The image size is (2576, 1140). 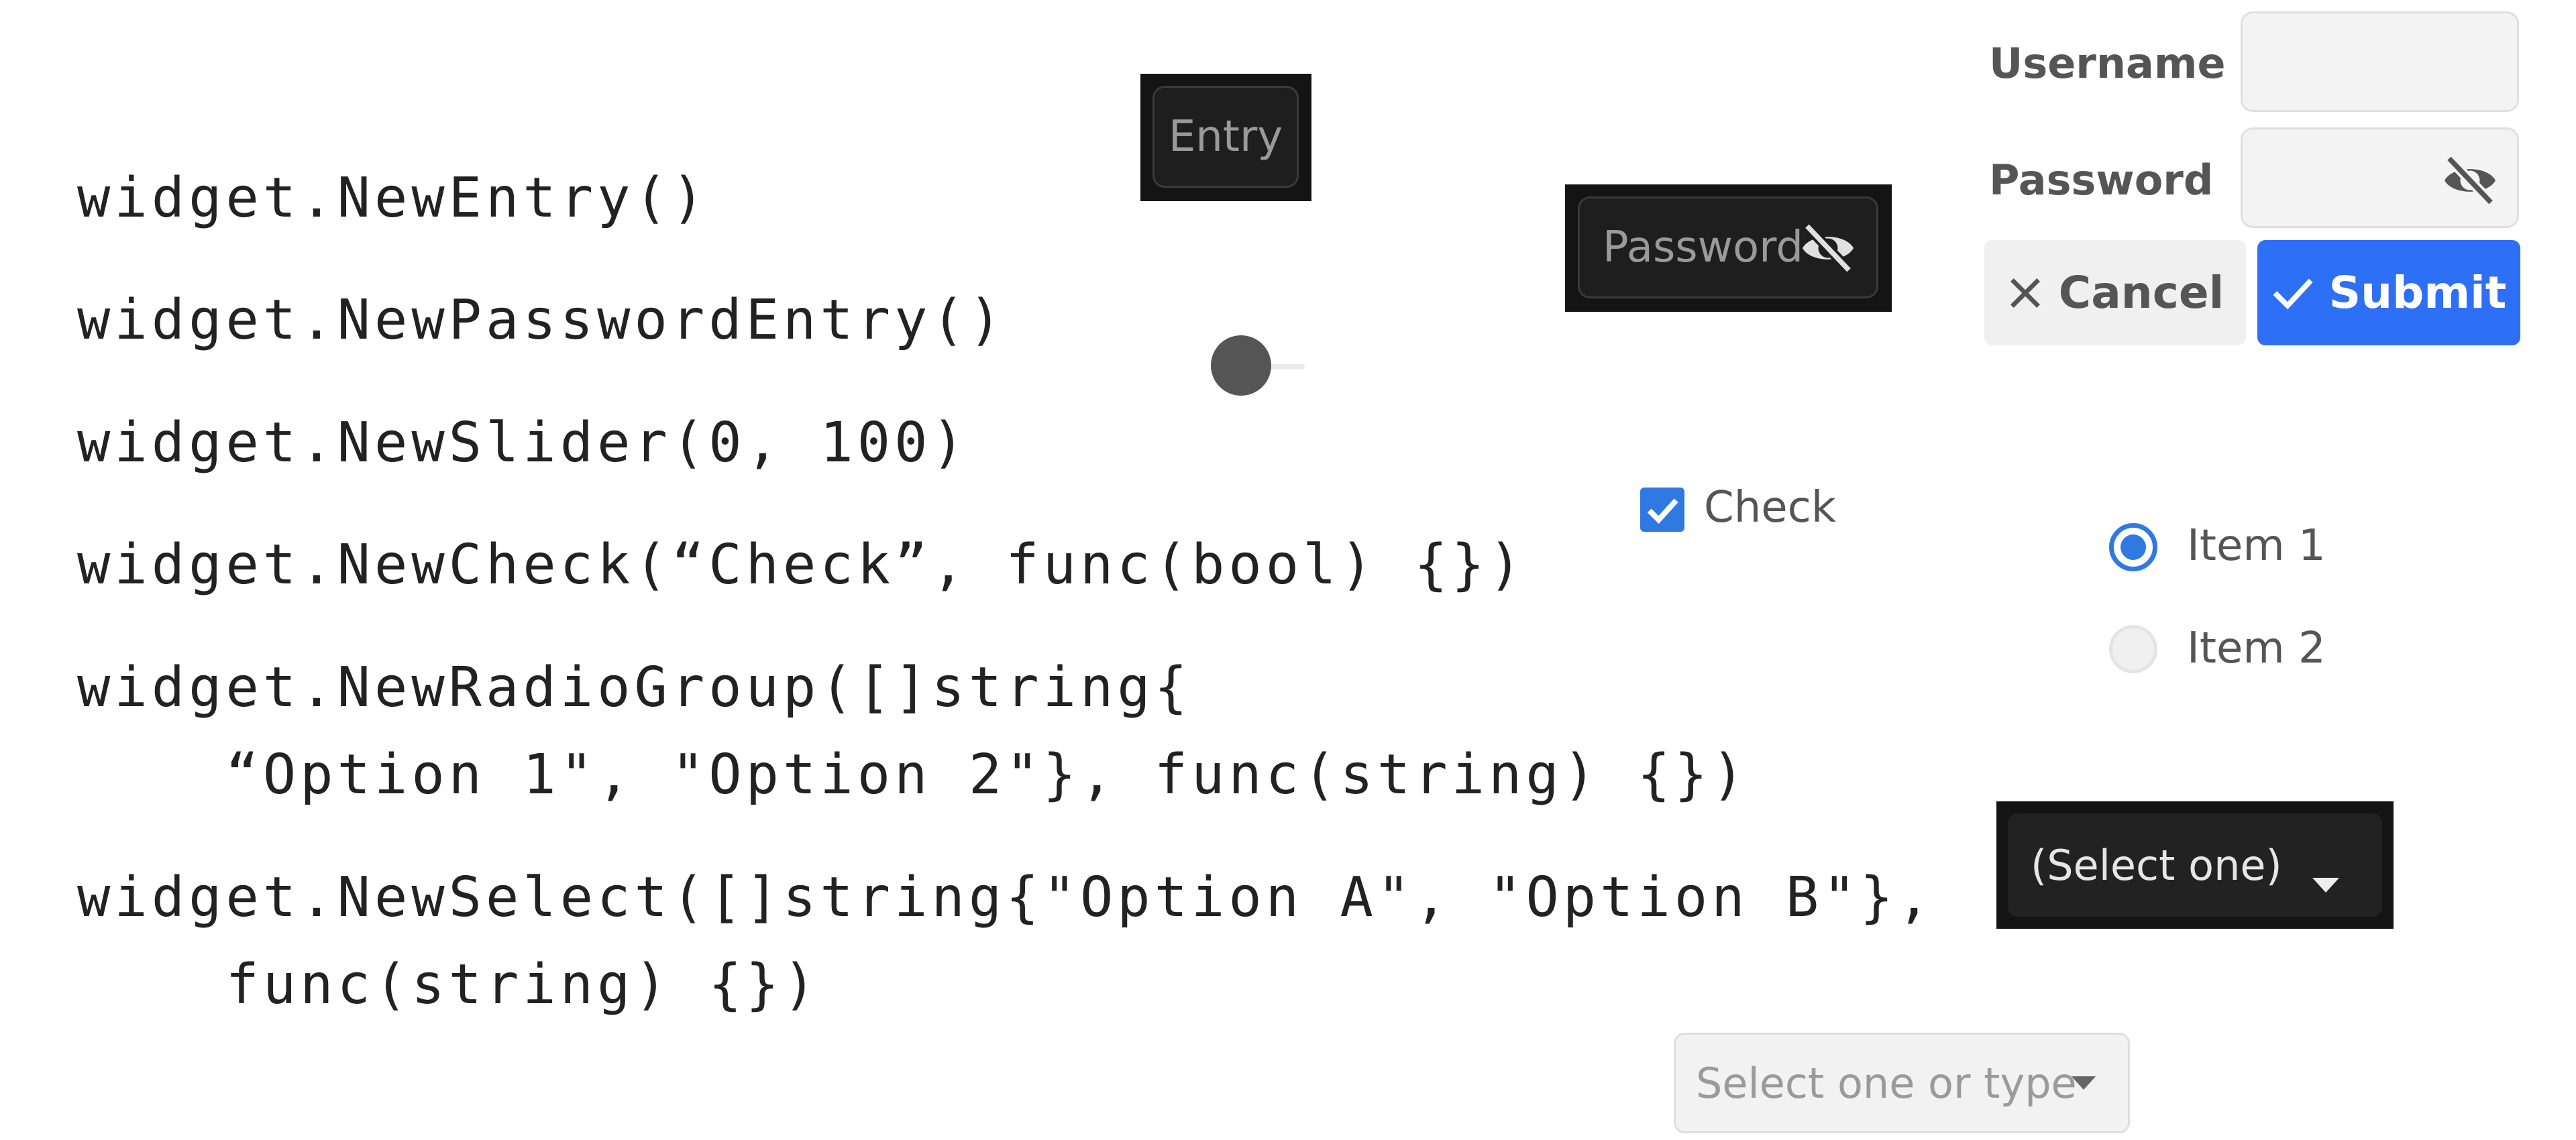 I want to click on entry-placeholder: Entry, so click(x=1225, y=137).